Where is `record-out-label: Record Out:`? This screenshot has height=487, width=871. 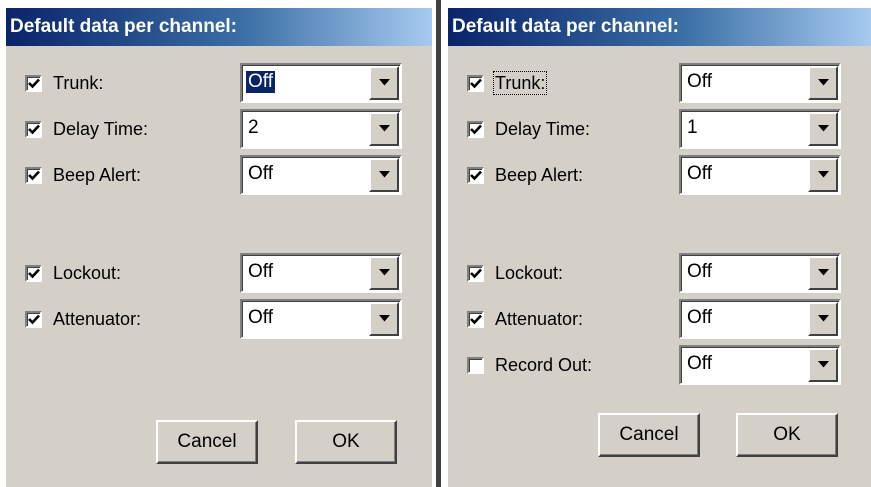 record-out-label: Record Out: is located at coordinates (544, 365).